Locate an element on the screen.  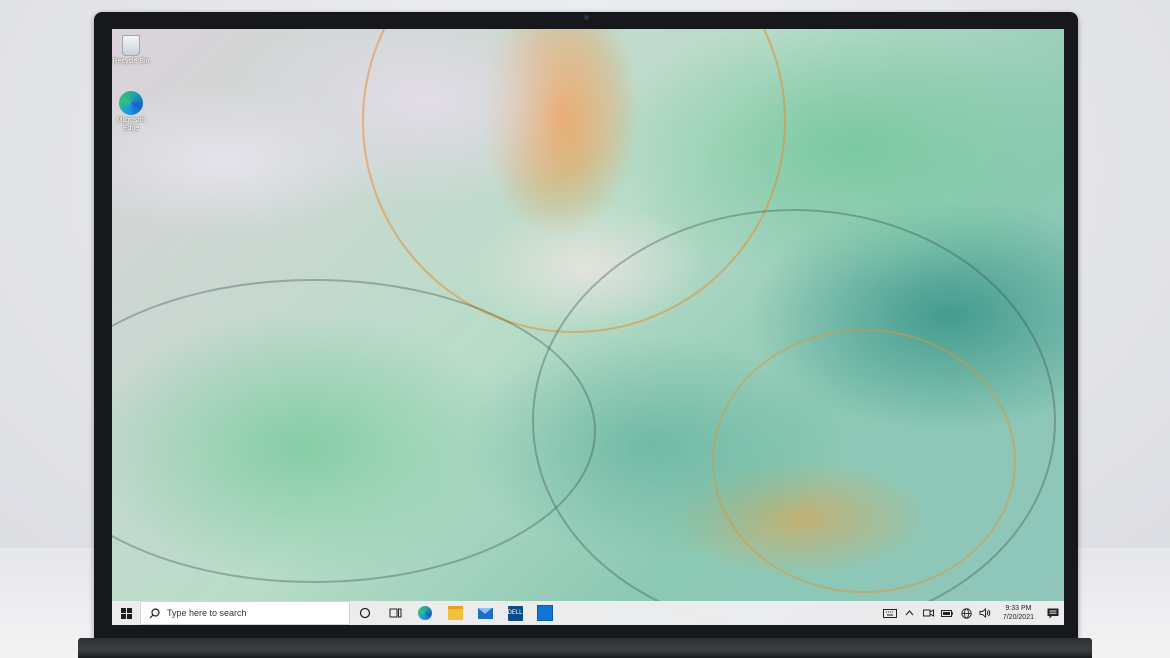
tray-keyboard is located at coordinates (890, 613).